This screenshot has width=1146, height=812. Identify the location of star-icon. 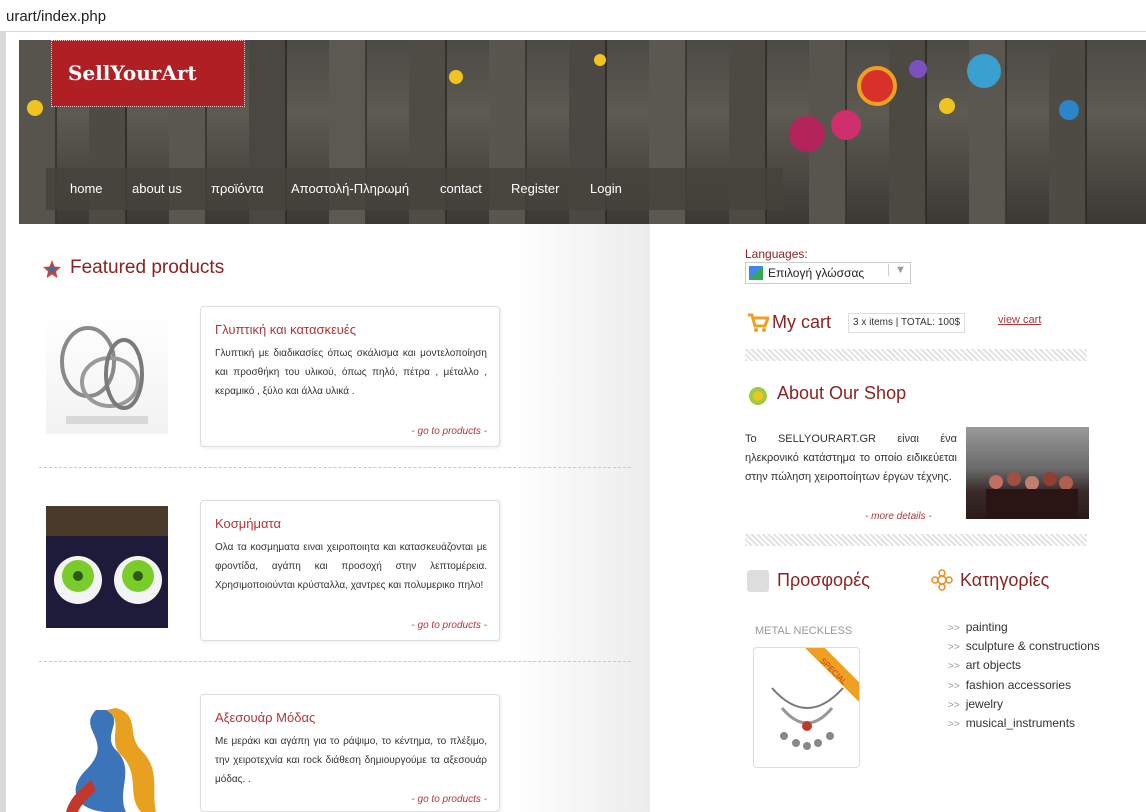
(52, 269).